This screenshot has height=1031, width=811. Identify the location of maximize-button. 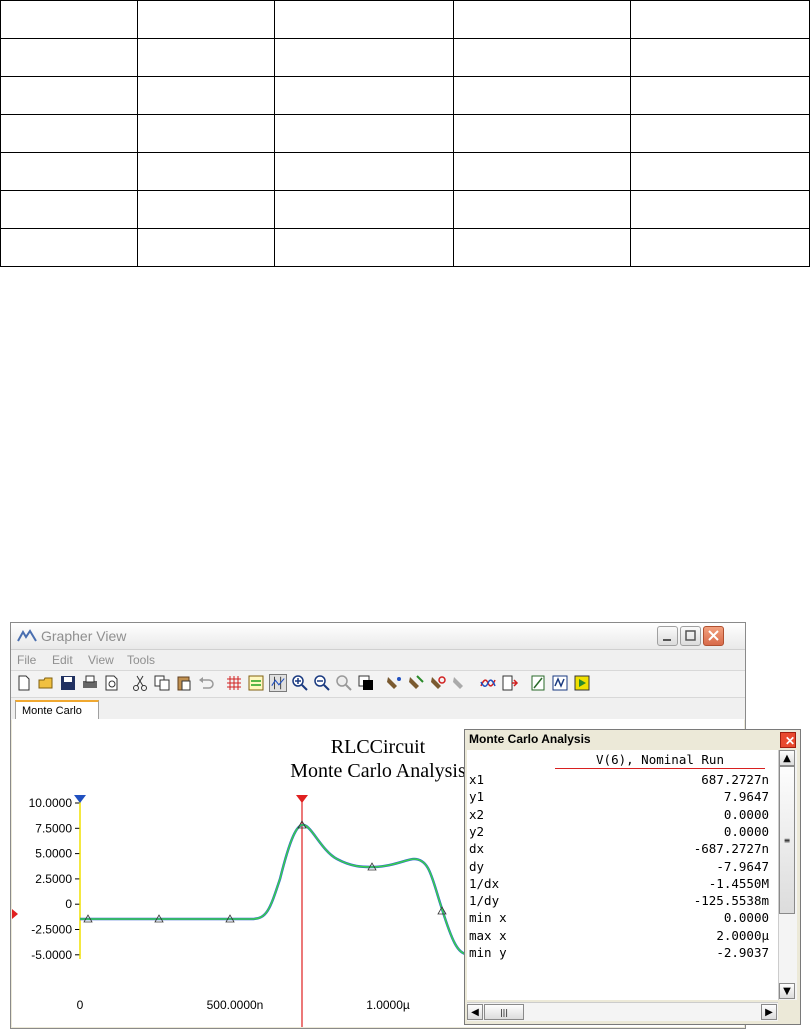
(690, 636).